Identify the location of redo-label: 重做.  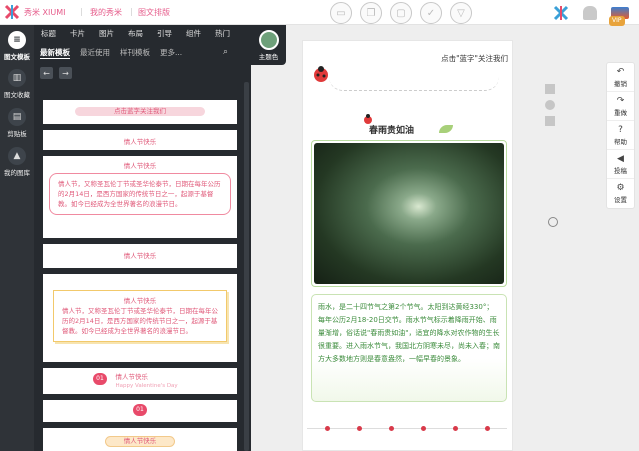
(620, 113).